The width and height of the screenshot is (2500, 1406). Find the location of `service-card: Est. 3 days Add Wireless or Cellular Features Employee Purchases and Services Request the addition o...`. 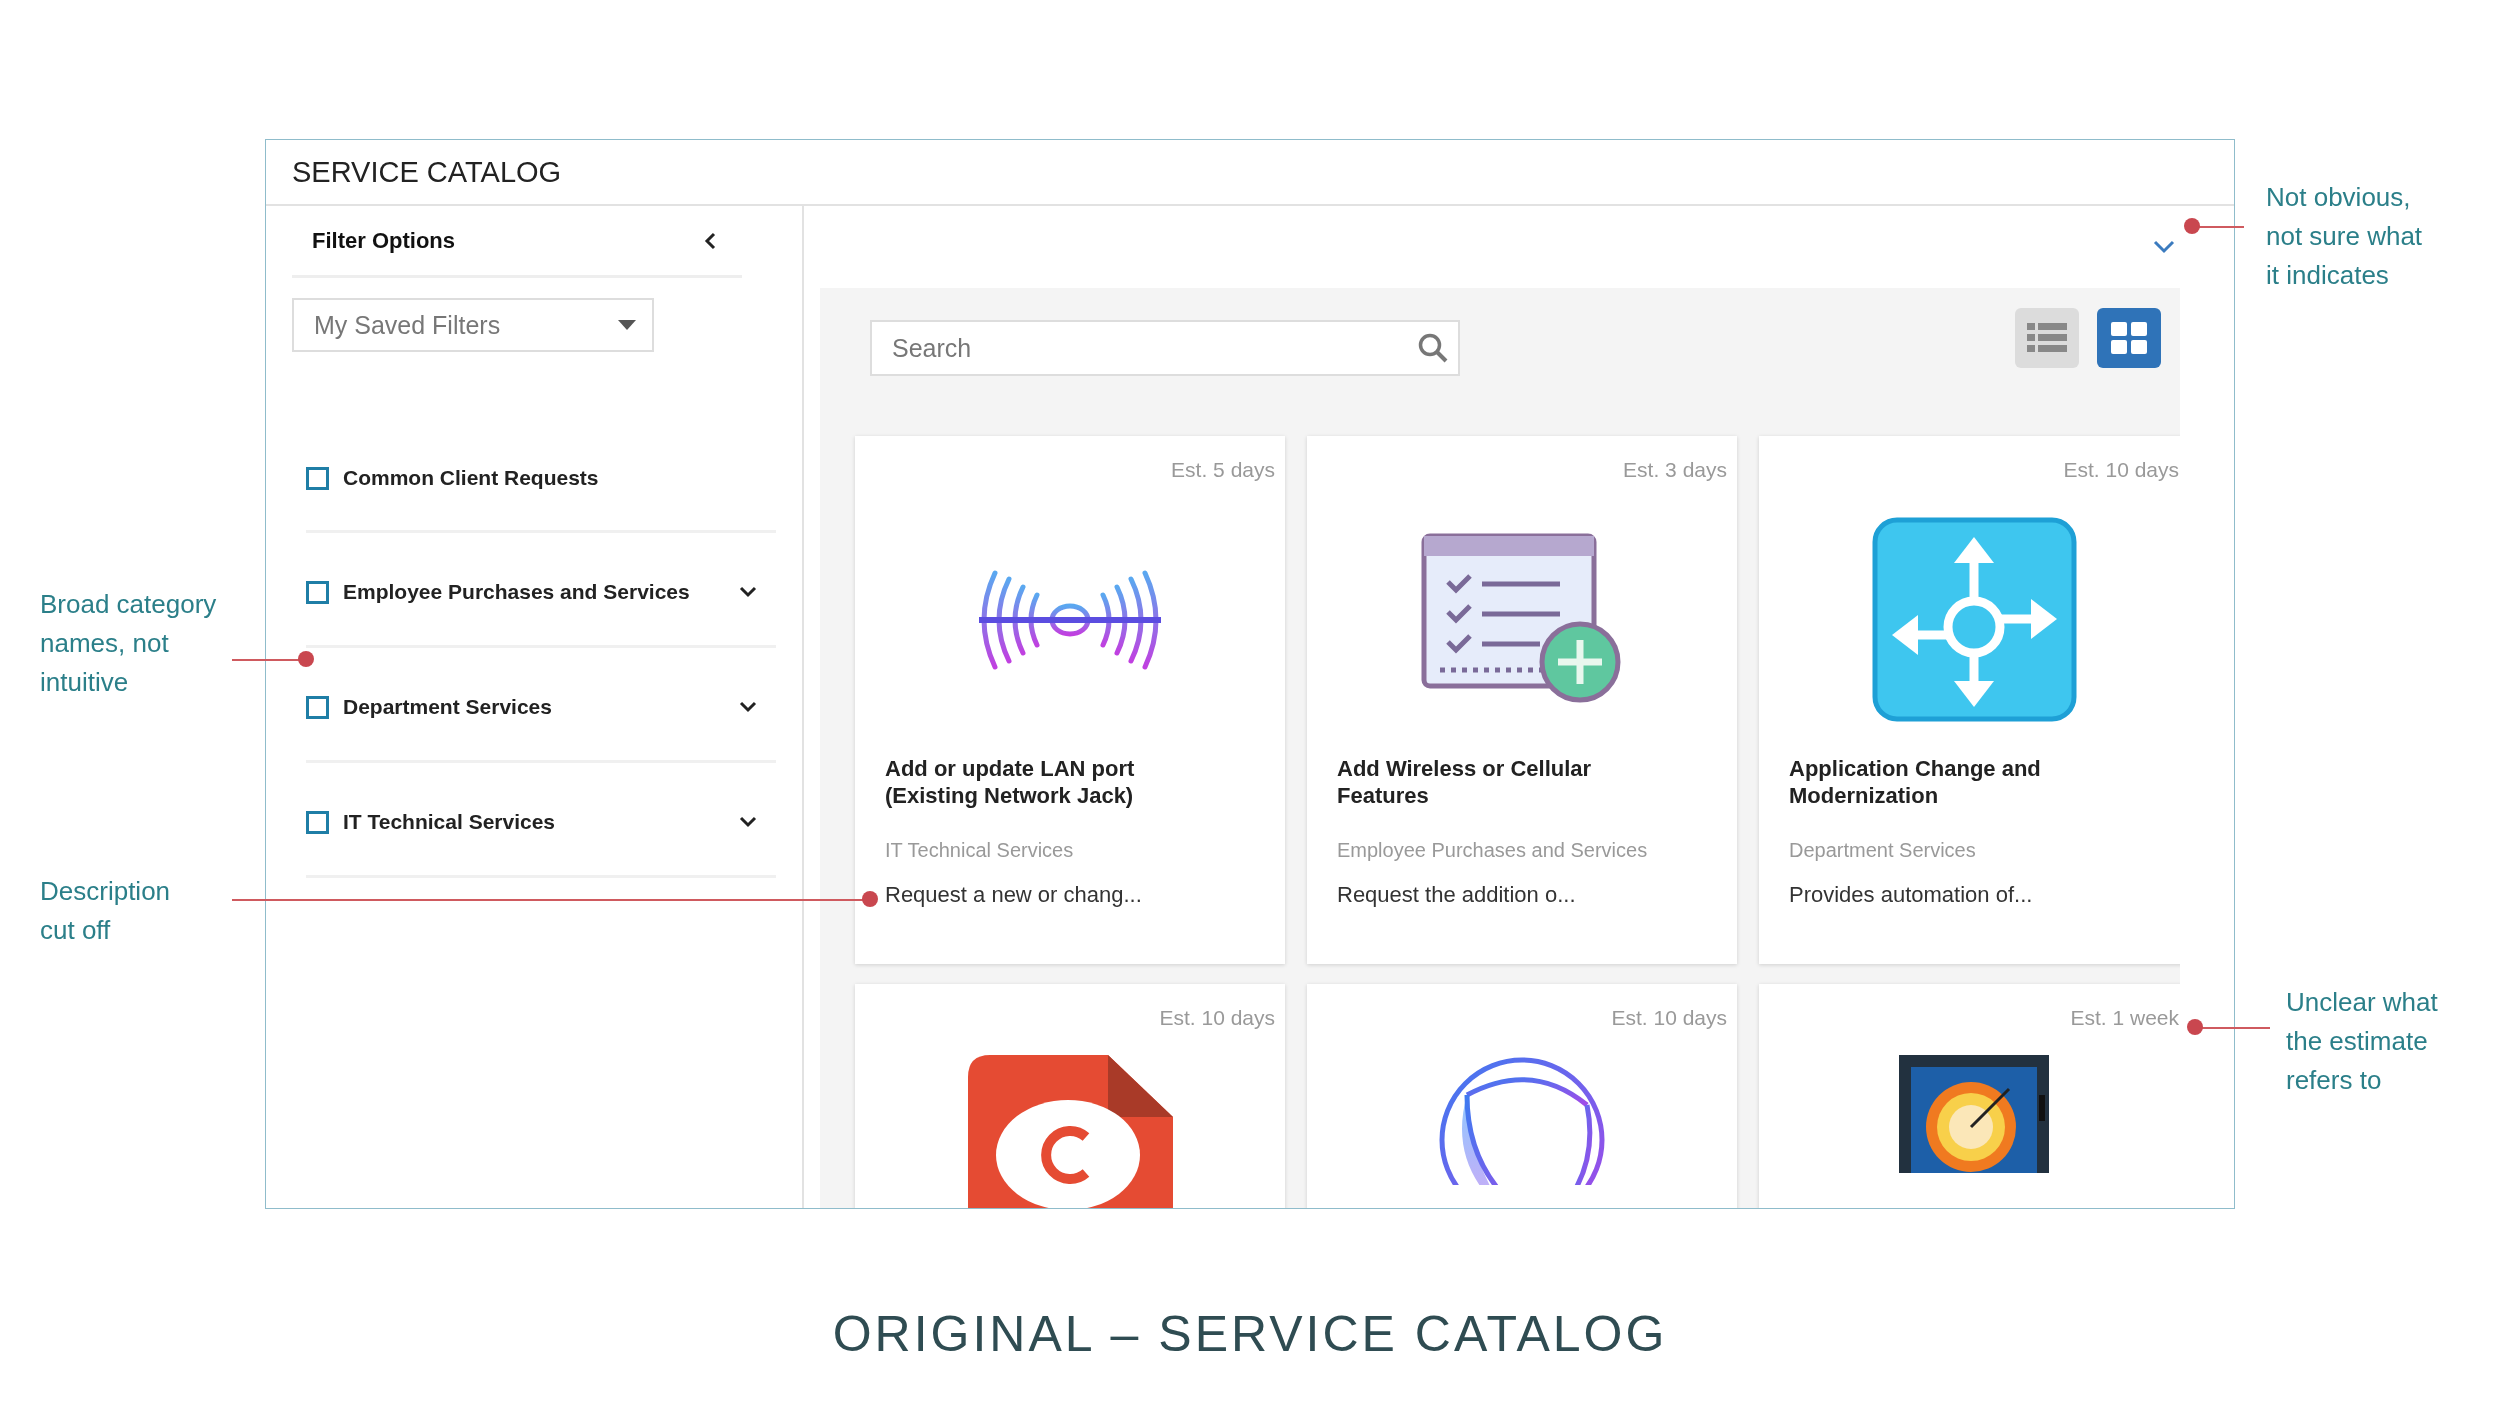

service-card: Est. 3 days Add Wireless or Cellular Features Employee Purchases and Services Request the addition o... is located at coordinates (1522, 700).